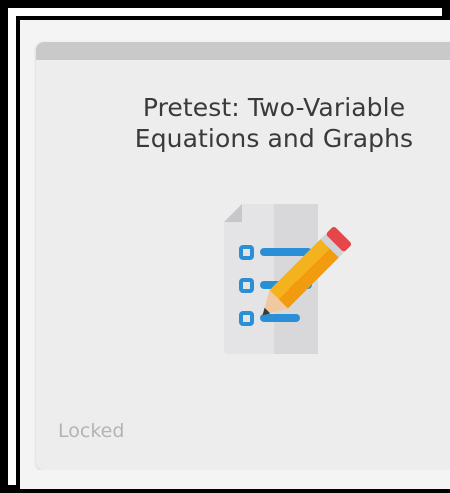  I want to click on card-title-line-2: Equations and Graphs, so click(274, 138).